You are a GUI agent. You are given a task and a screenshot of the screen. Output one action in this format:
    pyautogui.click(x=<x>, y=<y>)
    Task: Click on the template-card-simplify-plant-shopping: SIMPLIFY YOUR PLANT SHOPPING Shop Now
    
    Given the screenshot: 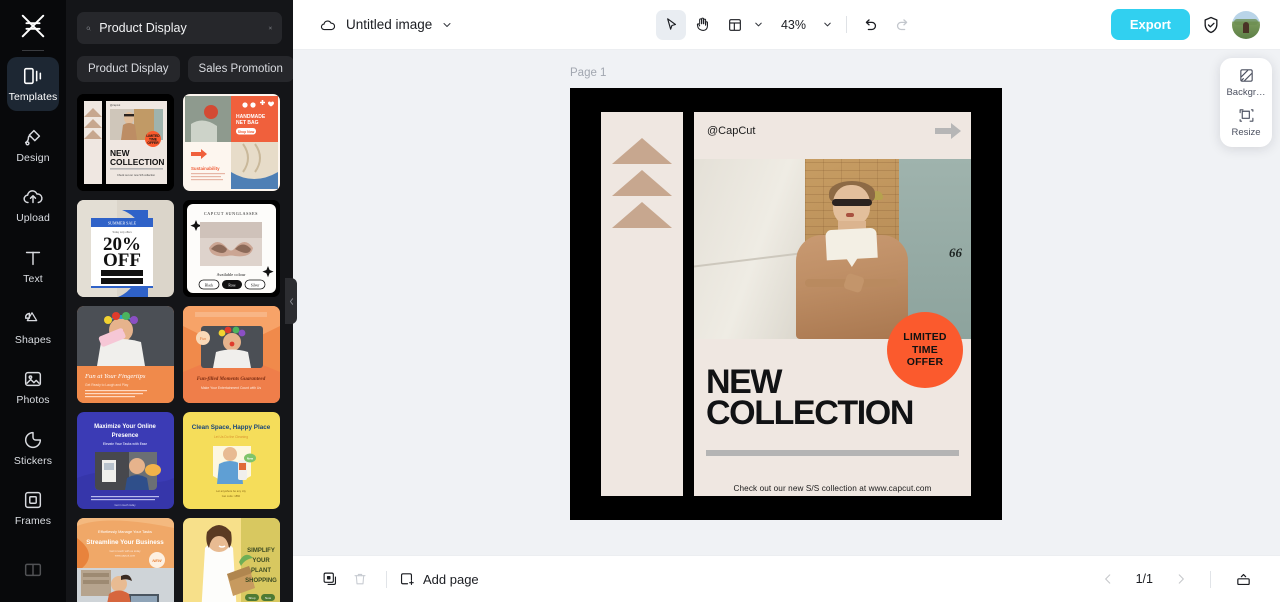 What is the action you would take?
    pyautogui.click(x=231, y=560)
    